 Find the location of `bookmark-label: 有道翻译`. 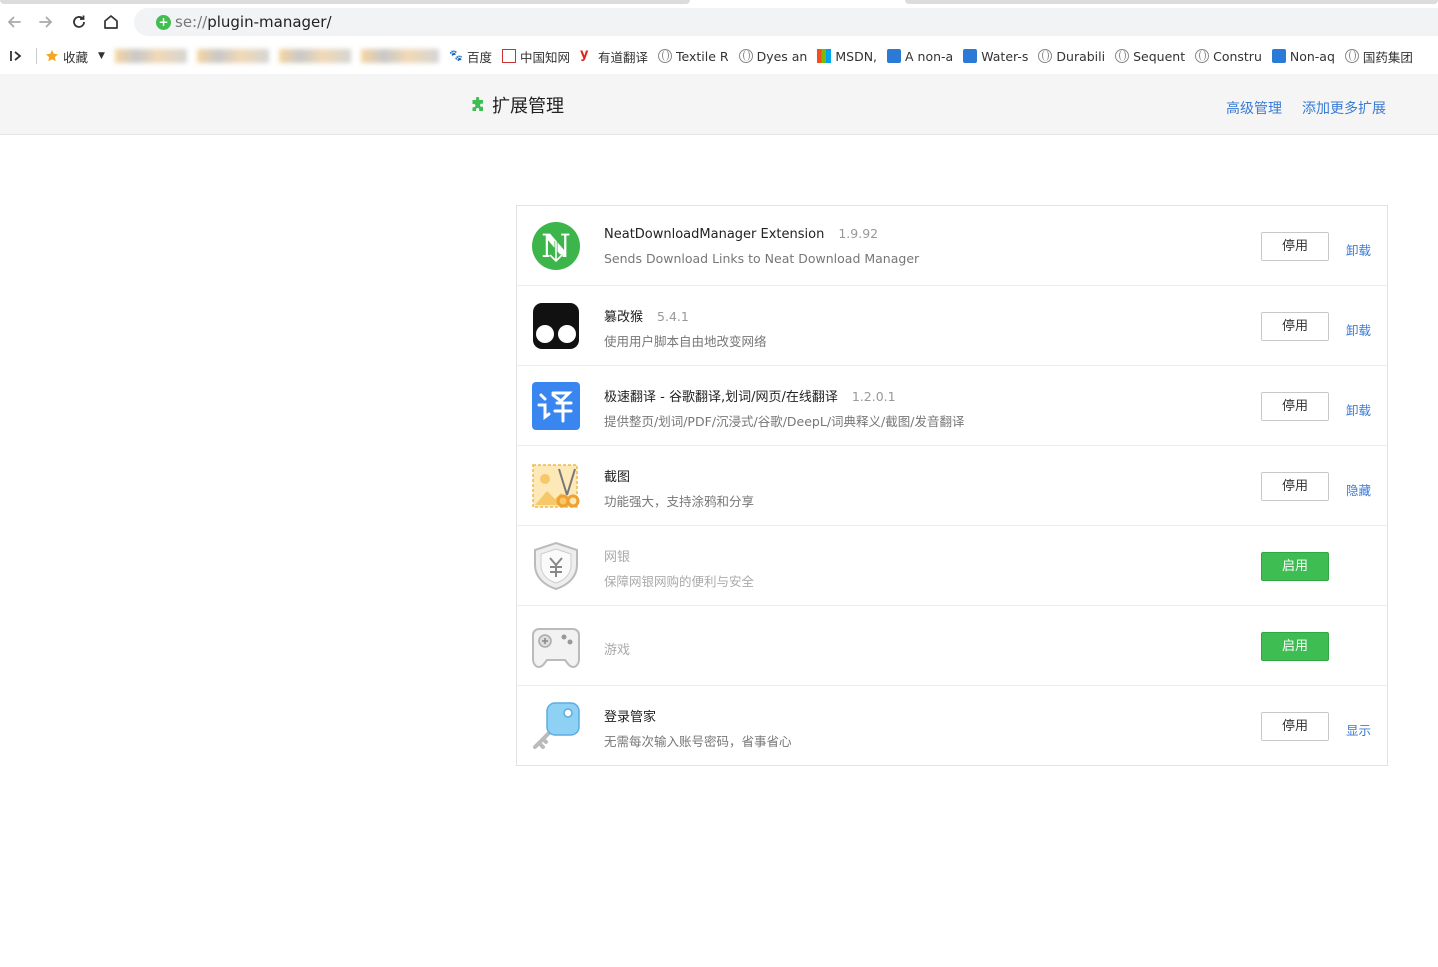

bookmark-label: 有道翻译 is located at coordinates (622, 57).